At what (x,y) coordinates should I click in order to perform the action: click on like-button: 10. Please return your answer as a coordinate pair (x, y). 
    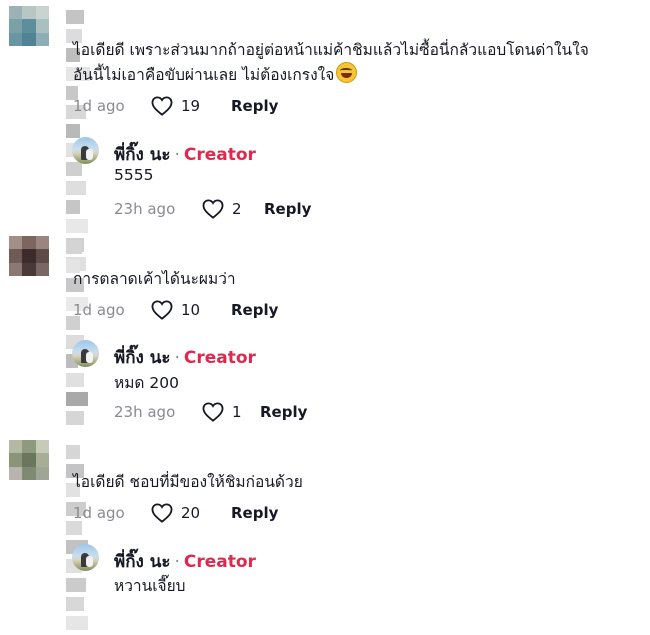
    Looking at the image, I should click on (191, 310).